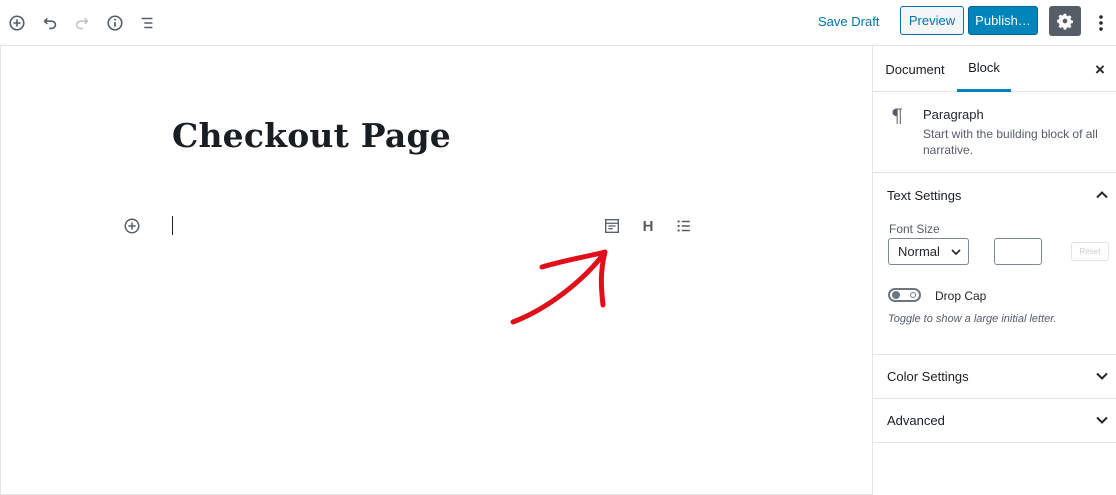  Describe the element at coordinates (147, 23) in the screenshot. I see `block-navigation-icon` at that location.